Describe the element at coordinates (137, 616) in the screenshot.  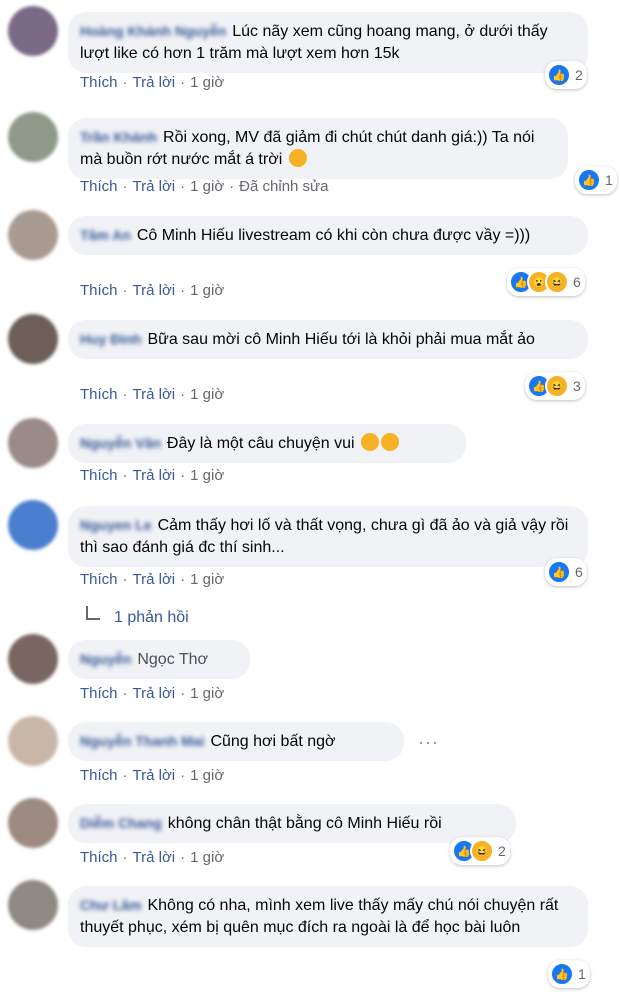
I see `view-replies-link: 1 phản hồi` at that location.